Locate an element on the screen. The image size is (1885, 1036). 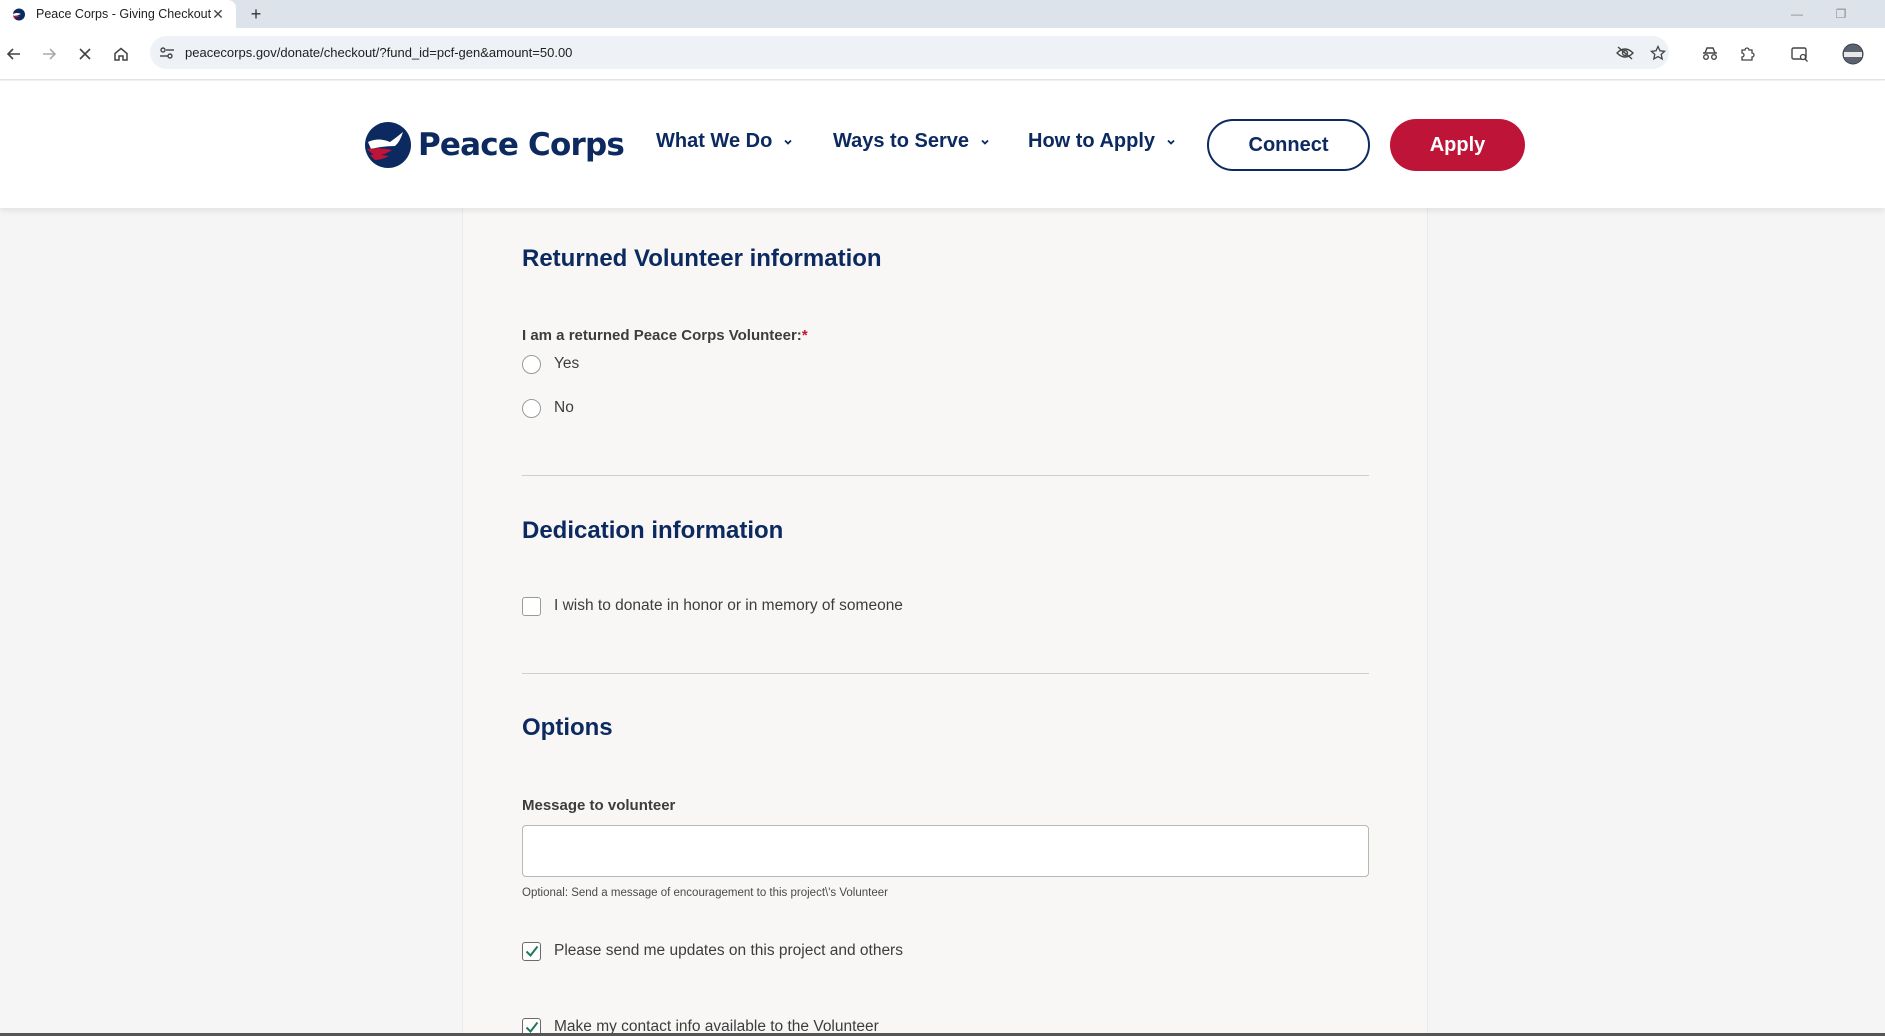
page-scrollbar is located at coordinates (1879, 622).